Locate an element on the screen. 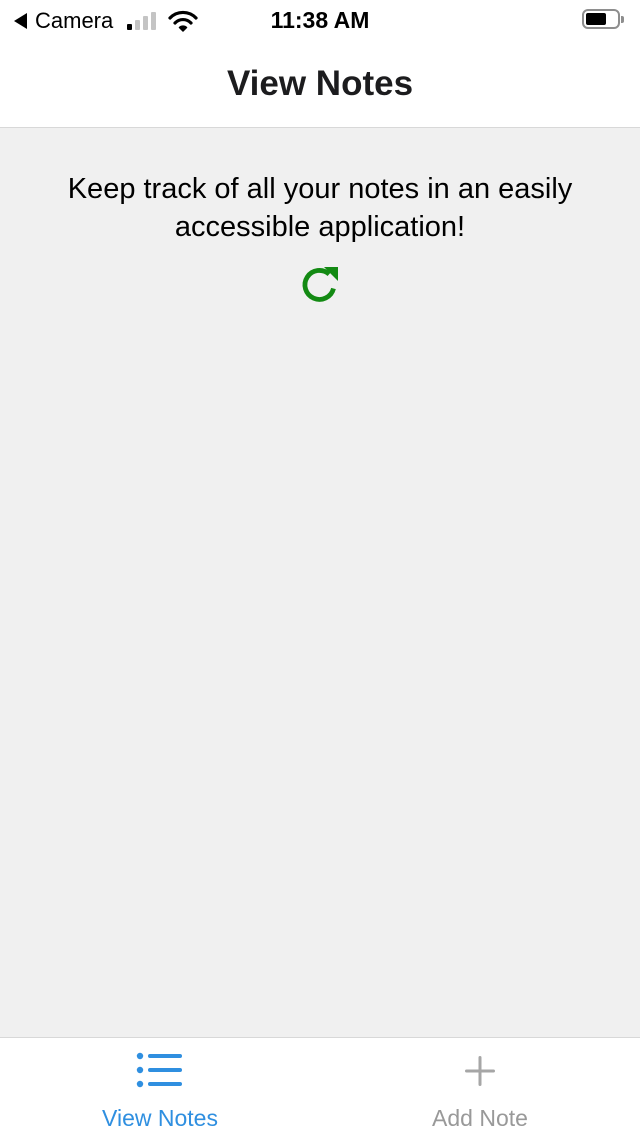 This screenshot has height=1136, width=640. list-icon is located at coordinates (159, 1070).